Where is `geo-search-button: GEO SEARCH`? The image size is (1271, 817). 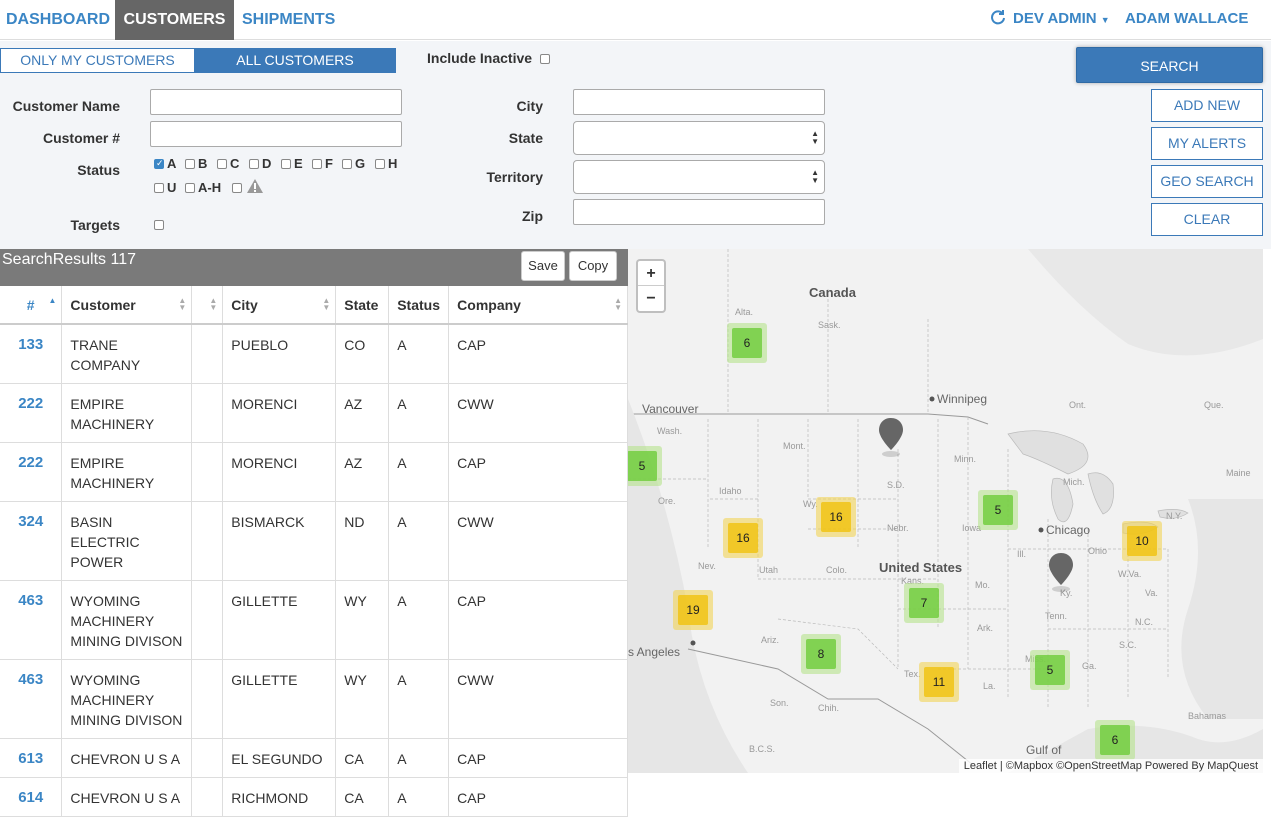 geo-search-button: GEO SEARCH is located at coordinates (1207, 181).